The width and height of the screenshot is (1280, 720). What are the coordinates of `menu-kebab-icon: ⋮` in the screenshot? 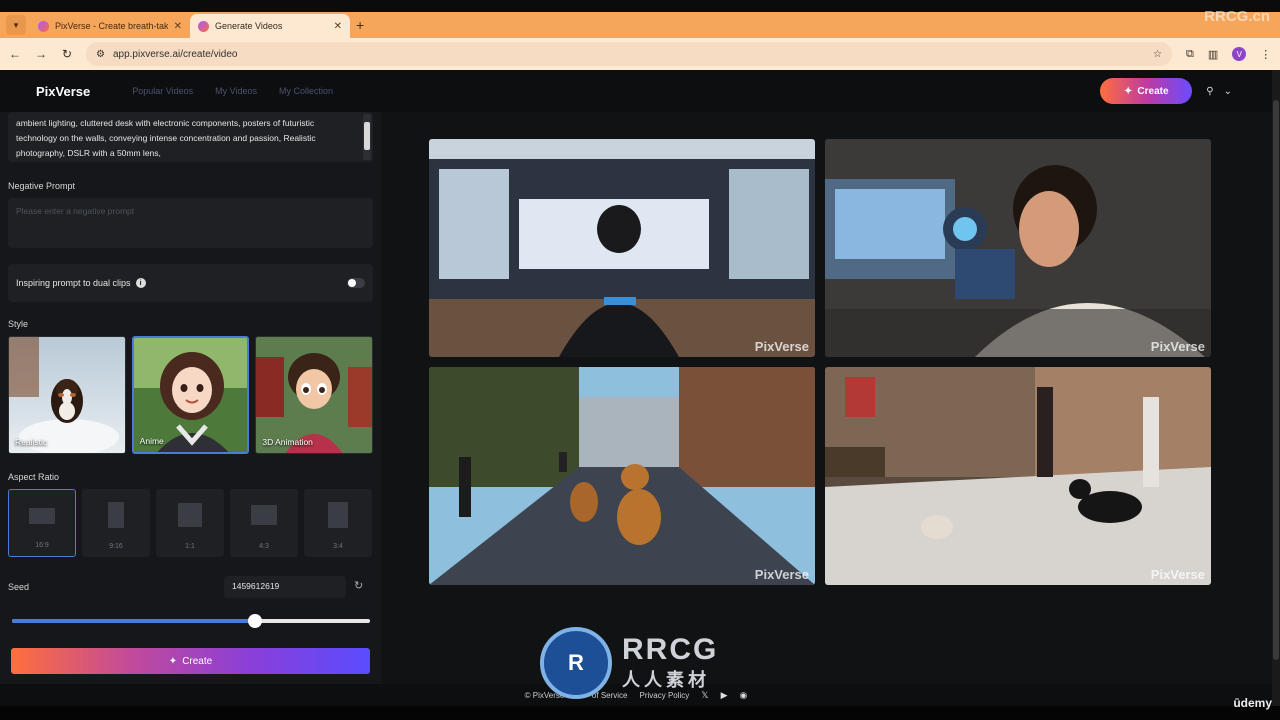 It's located at (1265, 54).